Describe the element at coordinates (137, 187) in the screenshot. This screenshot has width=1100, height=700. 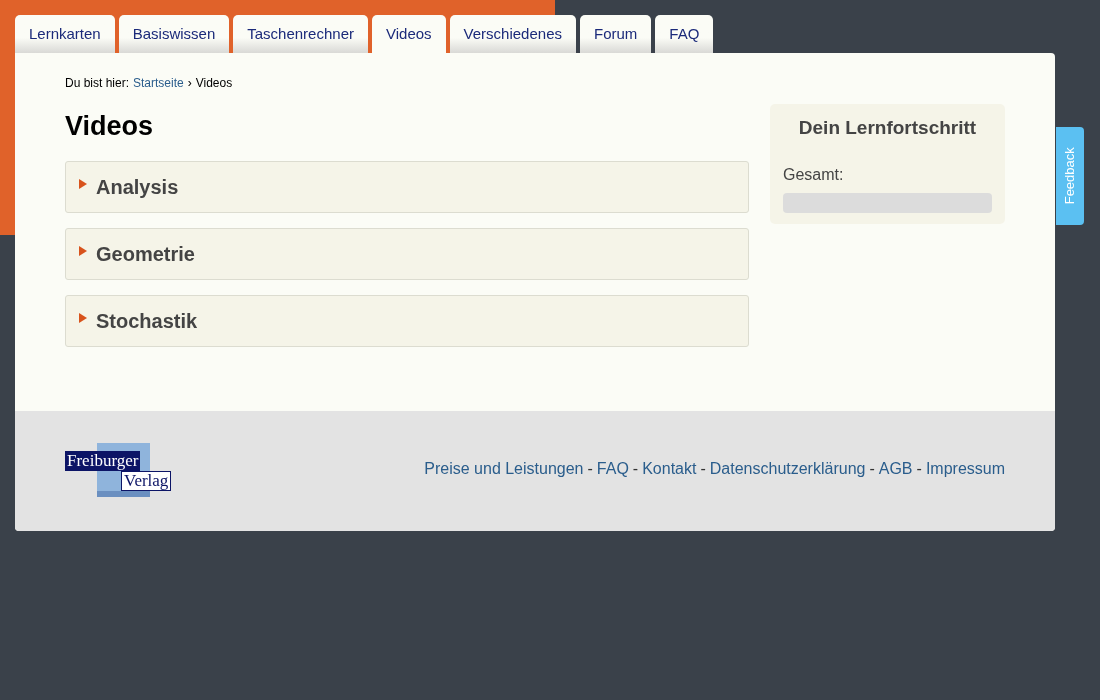
I see `section-title: Analysis` at that location.